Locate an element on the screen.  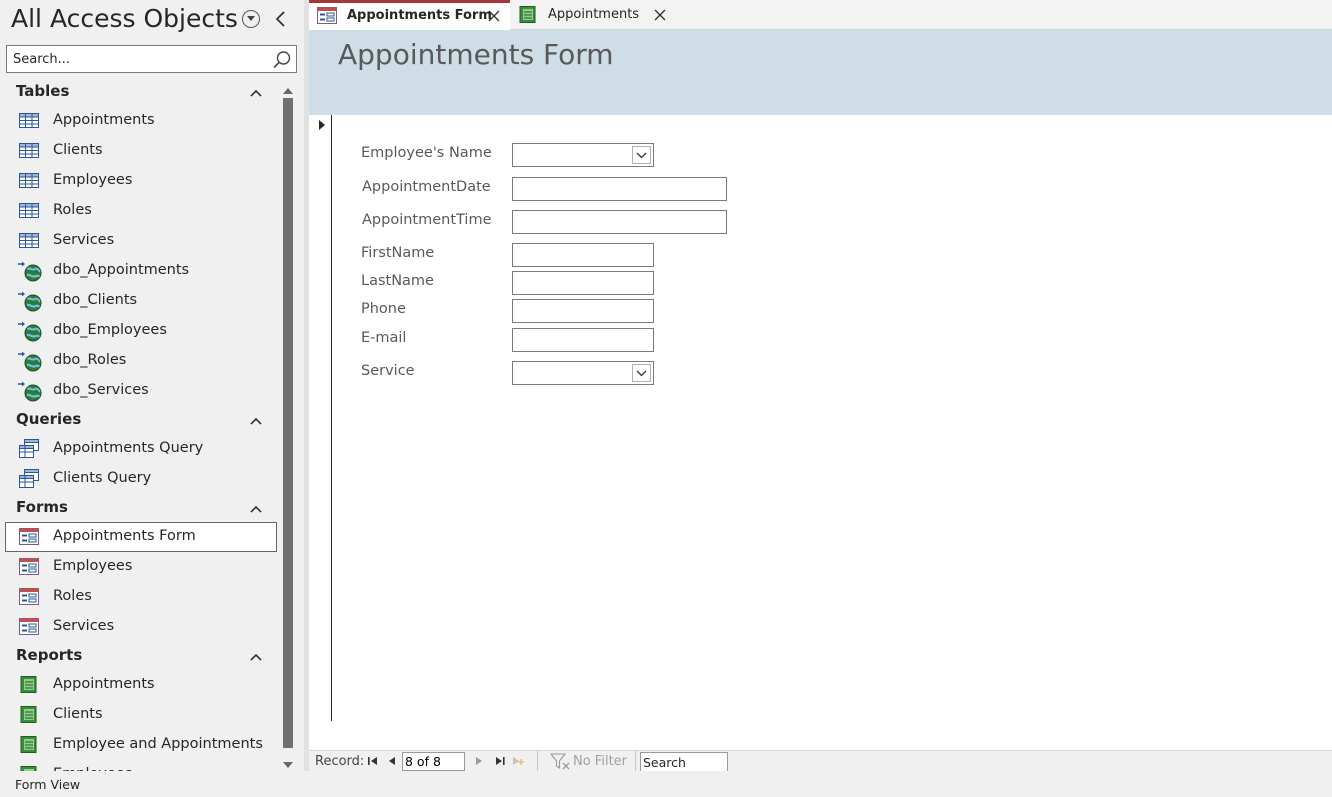
nav-item-appointments-query: Appointments Query is located at coordinates (140, 449).